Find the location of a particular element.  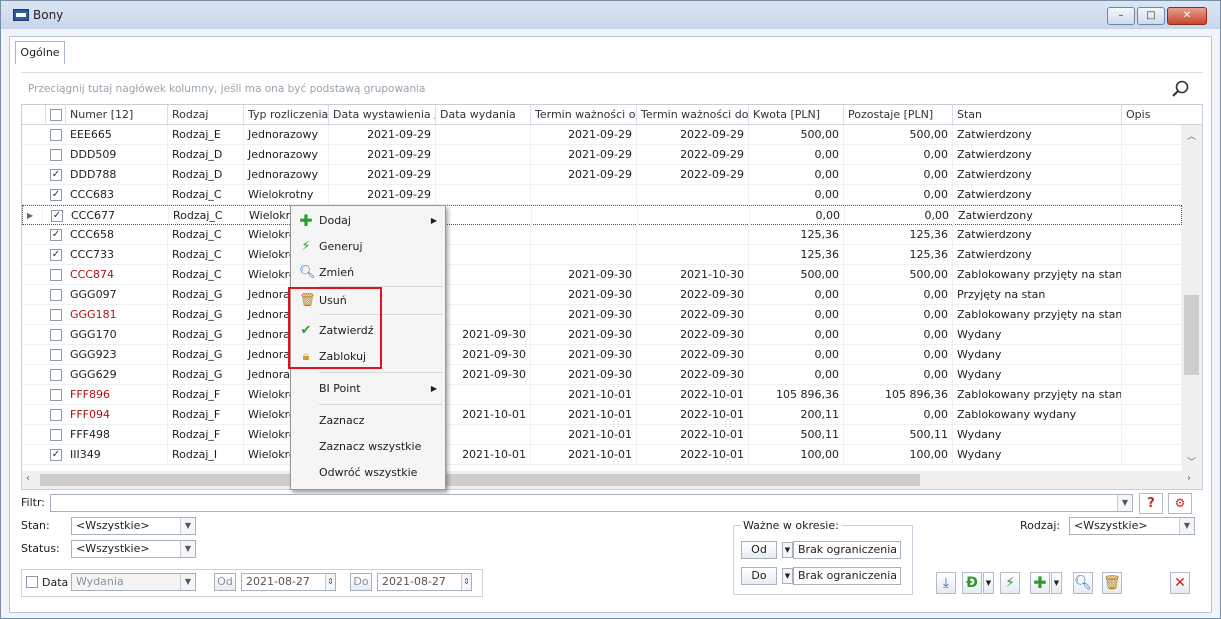

header-stan: Stan is located at coordinates (1037, 115).